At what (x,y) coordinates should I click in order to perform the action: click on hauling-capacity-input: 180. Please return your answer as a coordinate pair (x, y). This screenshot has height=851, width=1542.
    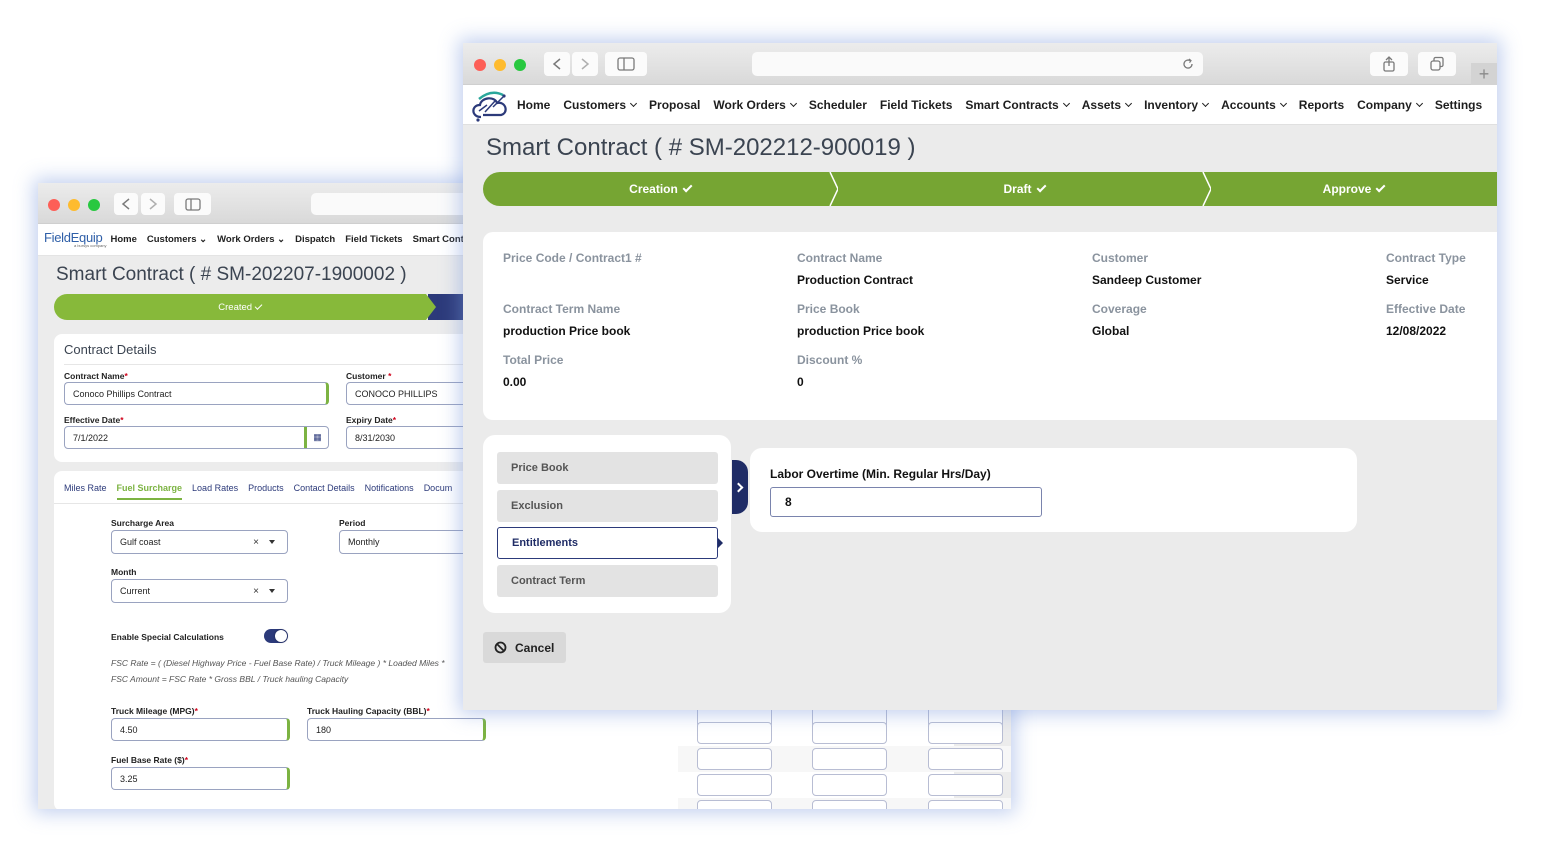
    Looking at the image, I should click on (396, 729).